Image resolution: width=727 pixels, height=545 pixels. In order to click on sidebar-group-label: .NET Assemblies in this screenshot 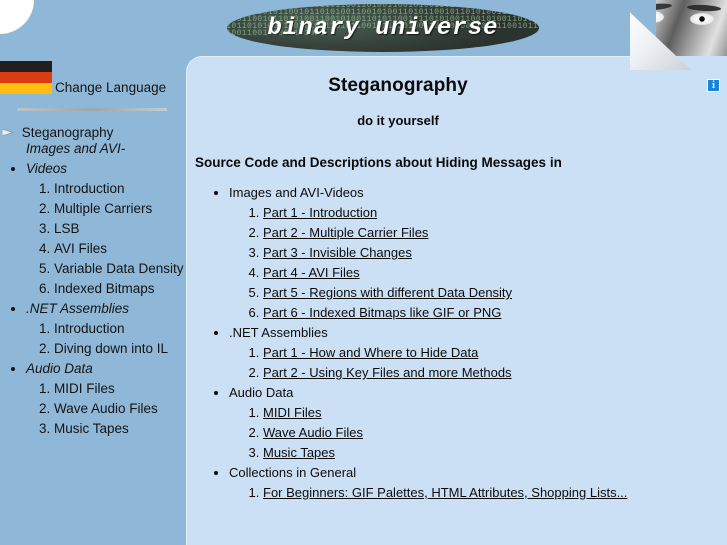, I will do `click(78, 308)`.